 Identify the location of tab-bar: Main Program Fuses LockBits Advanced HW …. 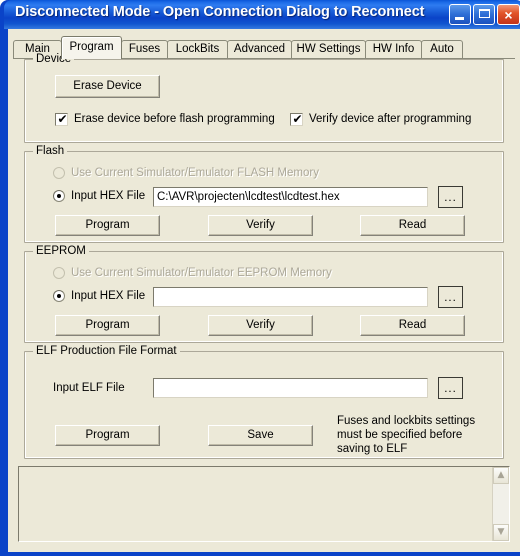
(264, 47).